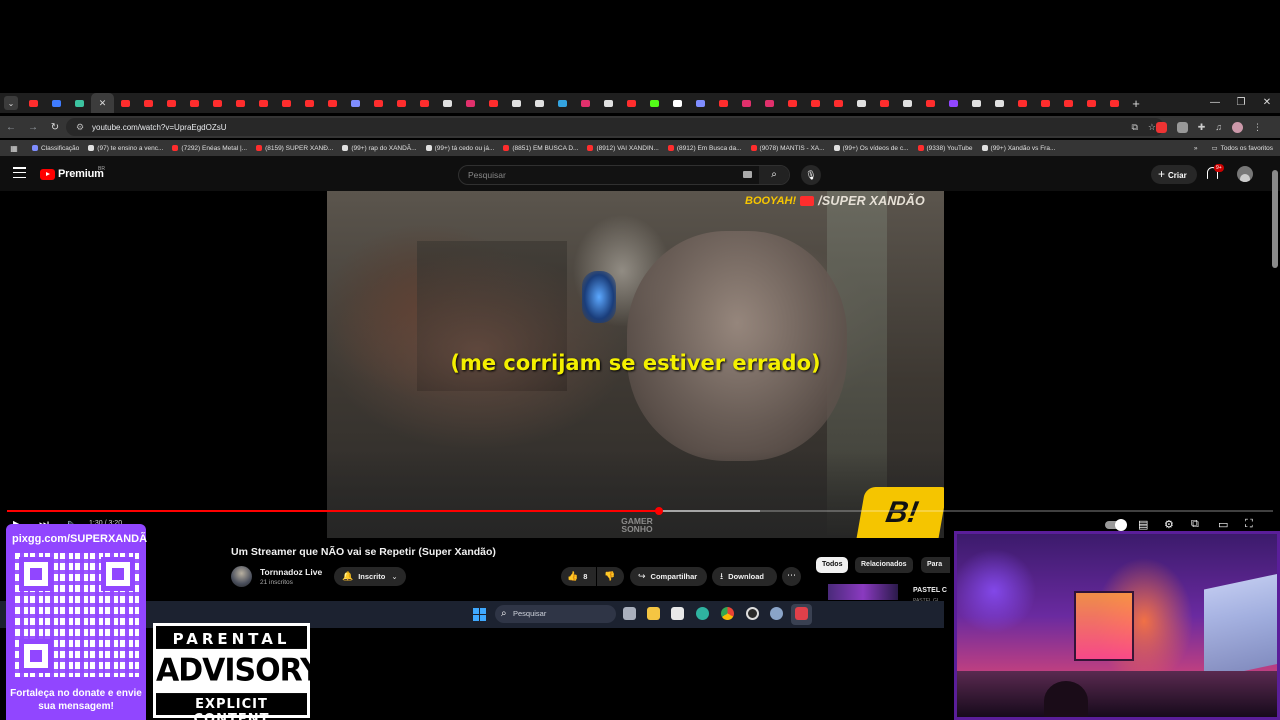 This screenshot has width=1280, height=720. I want to click on apps-grid-icon: ▦, so click(14, 148).